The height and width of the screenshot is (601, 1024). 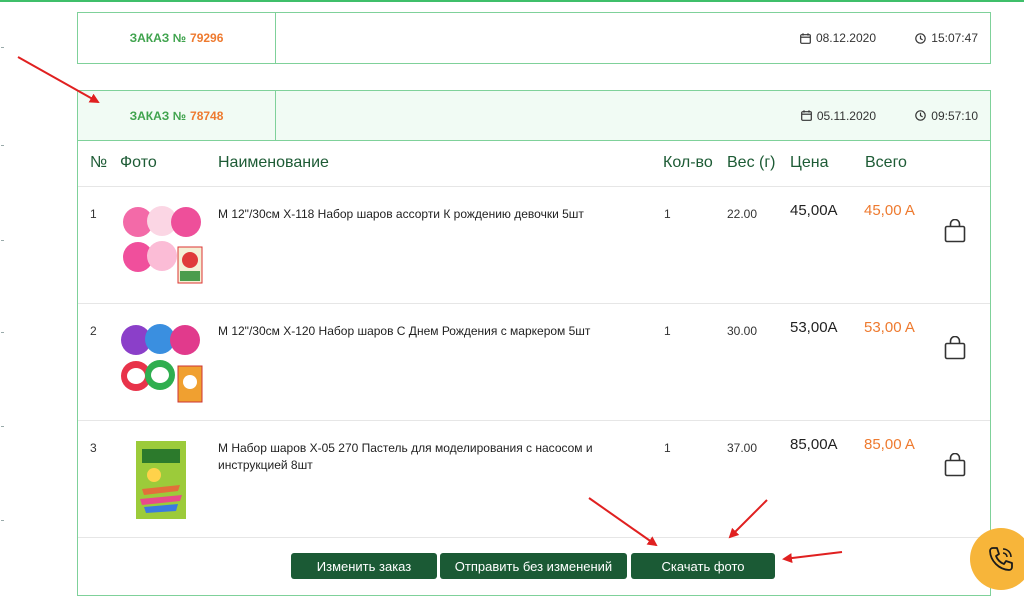 What do you see at coordinates (889, 210) in the screenshot?
I see `product-total: 45,00 A` at bounding box center [889, 210].